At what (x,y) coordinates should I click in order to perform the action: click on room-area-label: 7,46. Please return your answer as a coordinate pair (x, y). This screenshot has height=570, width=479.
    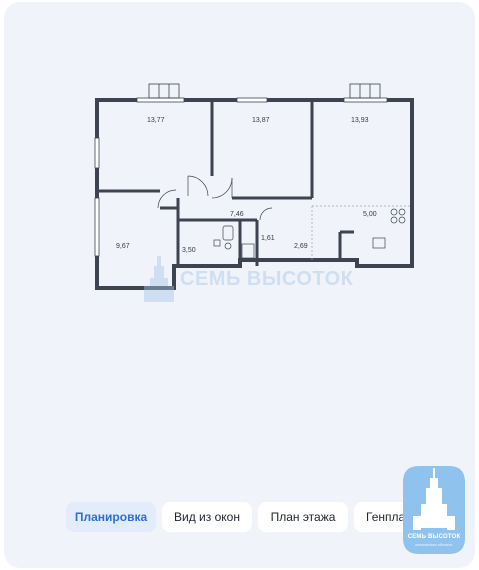
    Looking at the image, I should click on (237, 214).